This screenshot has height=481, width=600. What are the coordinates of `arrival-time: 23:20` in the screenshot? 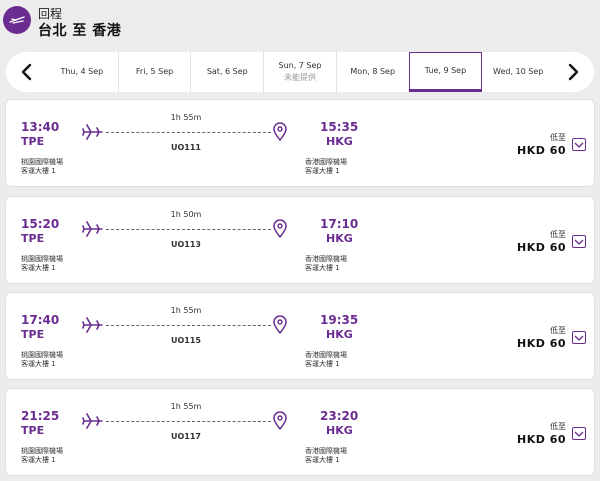 It's located at (339, 416).